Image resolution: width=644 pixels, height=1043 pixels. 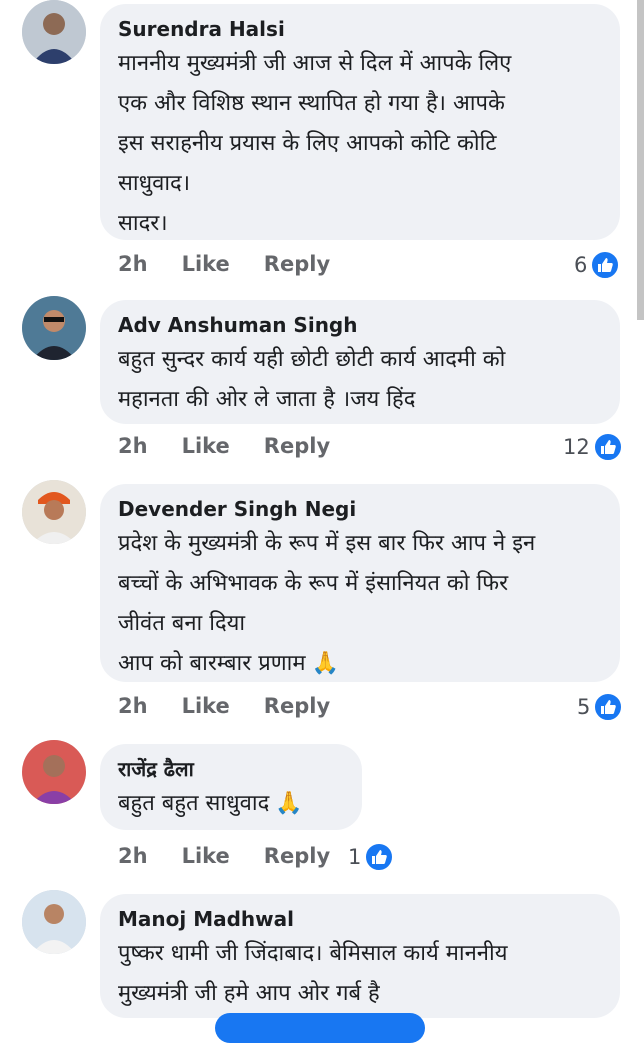 I want to click on more-comments-button, so click(x=320, y=1028).